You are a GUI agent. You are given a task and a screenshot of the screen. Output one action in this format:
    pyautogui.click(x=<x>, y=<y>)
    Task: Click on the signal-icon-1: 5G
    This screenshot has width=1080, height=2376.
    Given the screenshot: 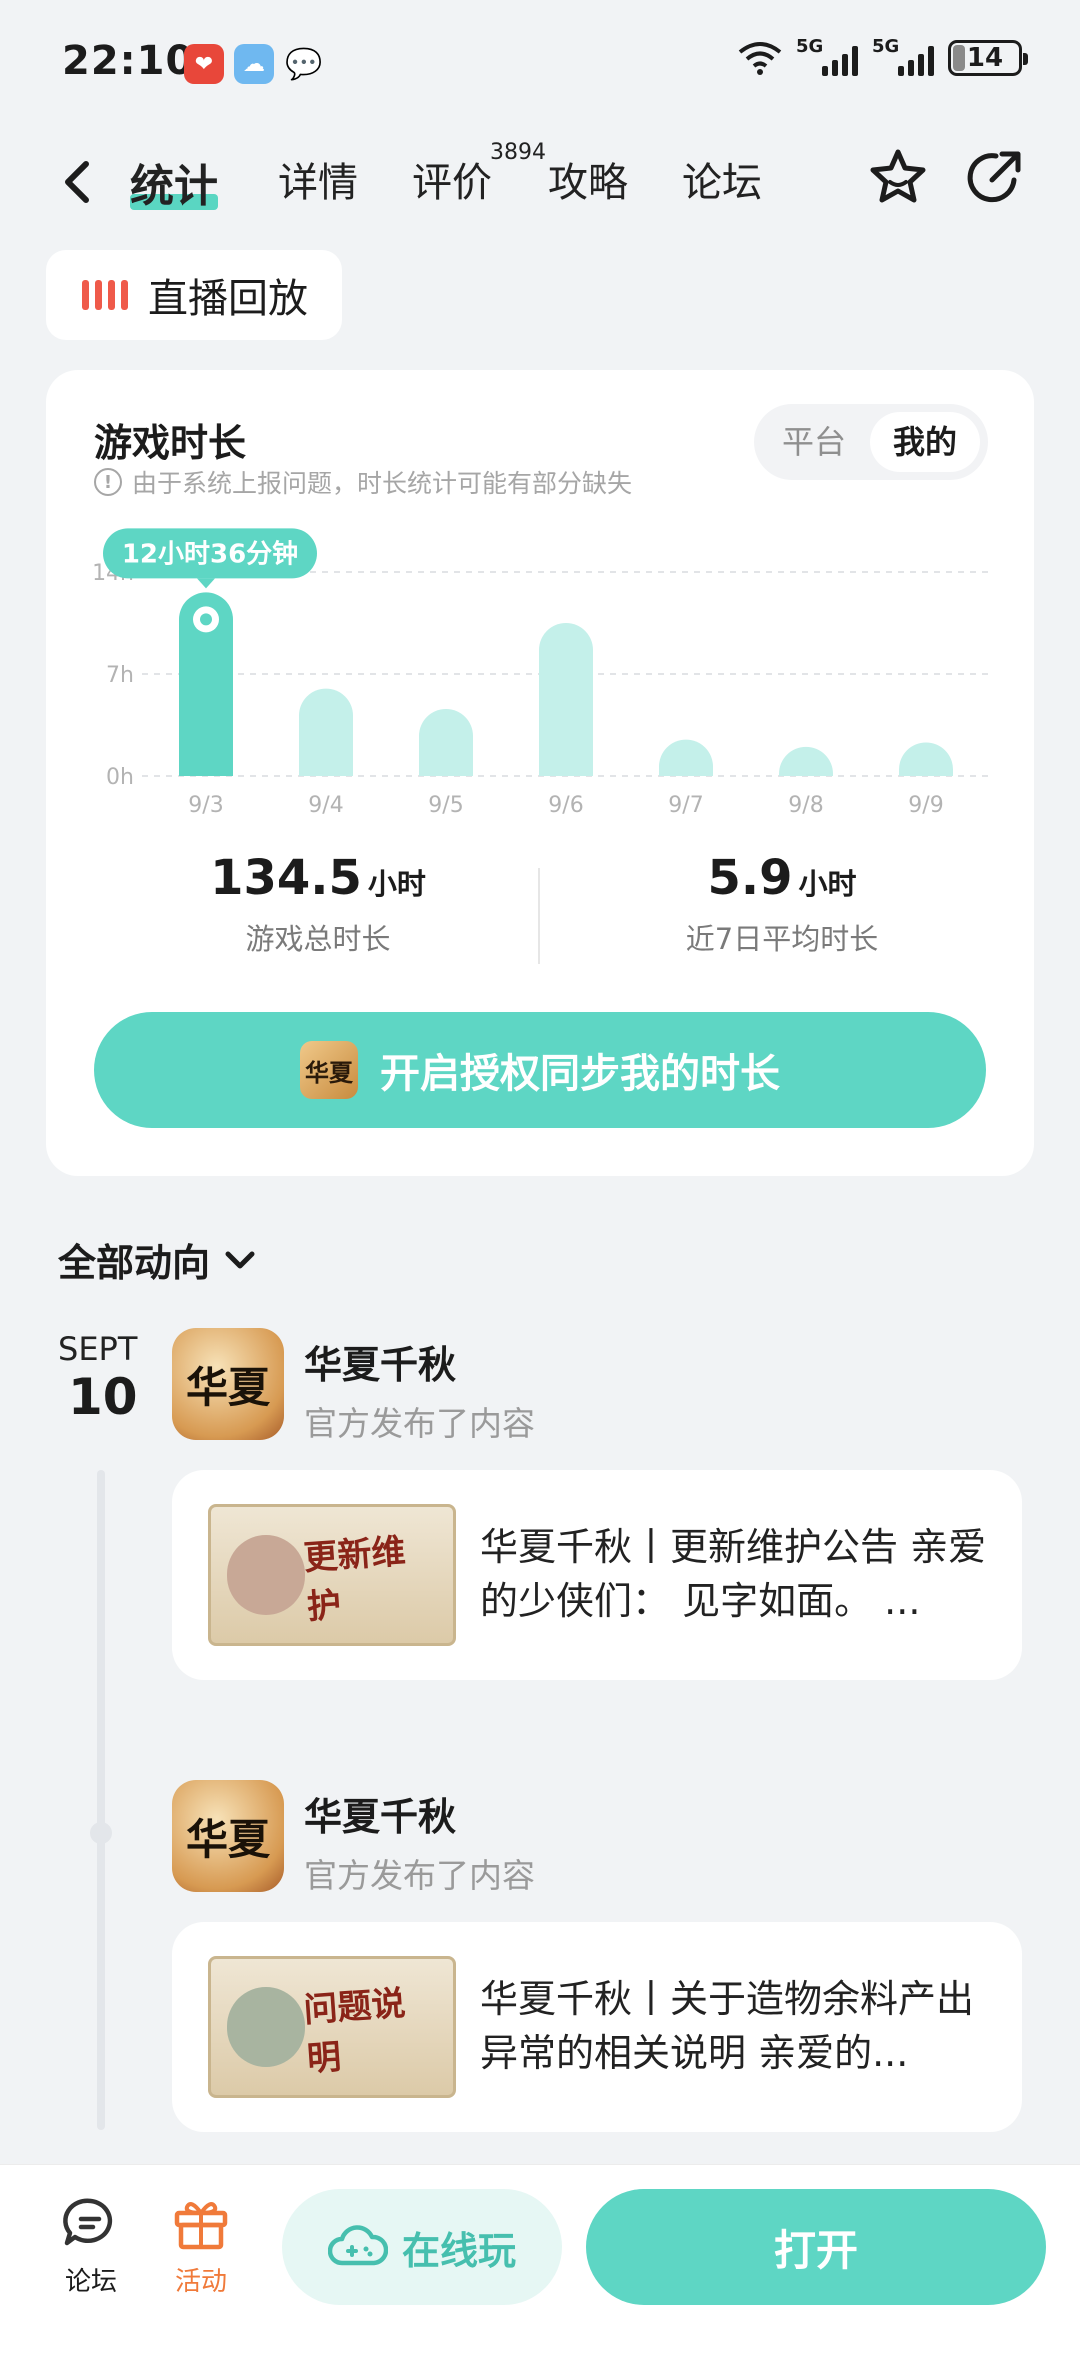 What is the action you would take?
    pyautogui.click(x=827, y=56)
    